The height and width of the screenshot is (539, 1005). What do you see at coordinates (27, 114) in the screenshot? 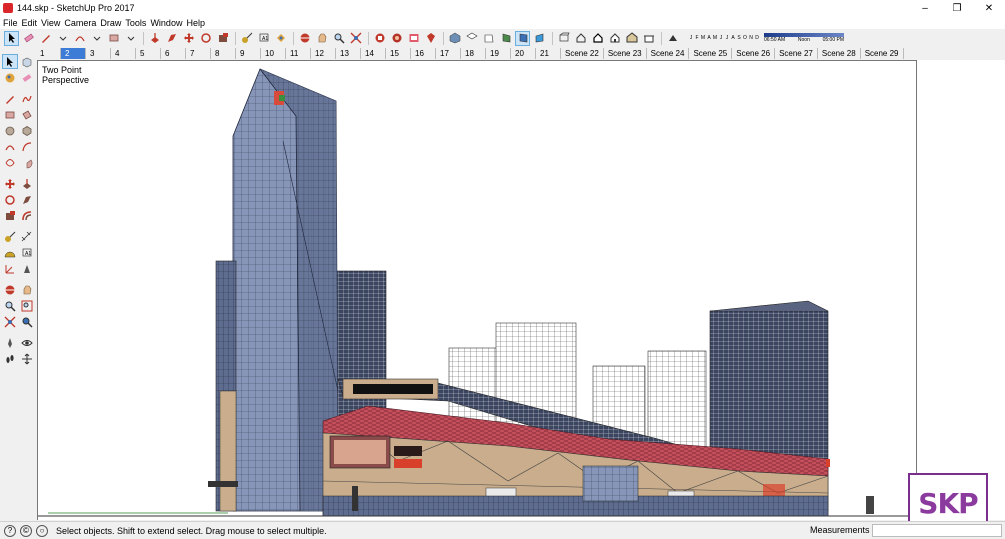
I see `rotated-rectangle-tool-button` at bounding box center [27, 114].